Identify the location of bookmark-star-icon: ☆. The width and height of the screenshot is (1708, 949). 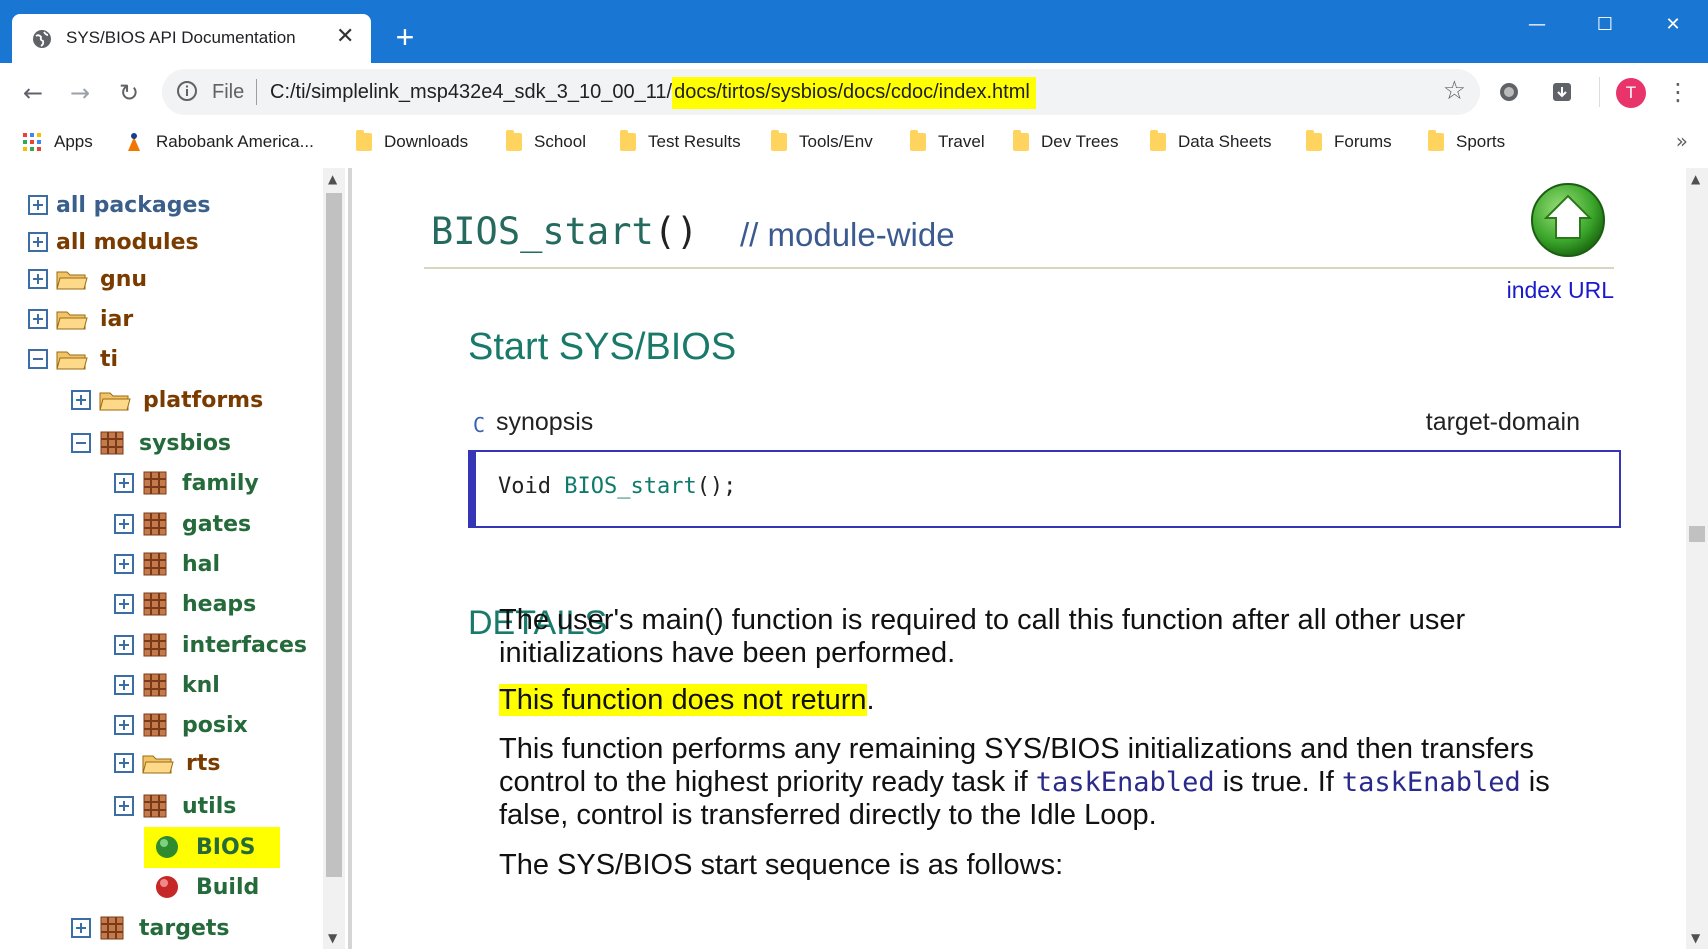
(1454, 91).